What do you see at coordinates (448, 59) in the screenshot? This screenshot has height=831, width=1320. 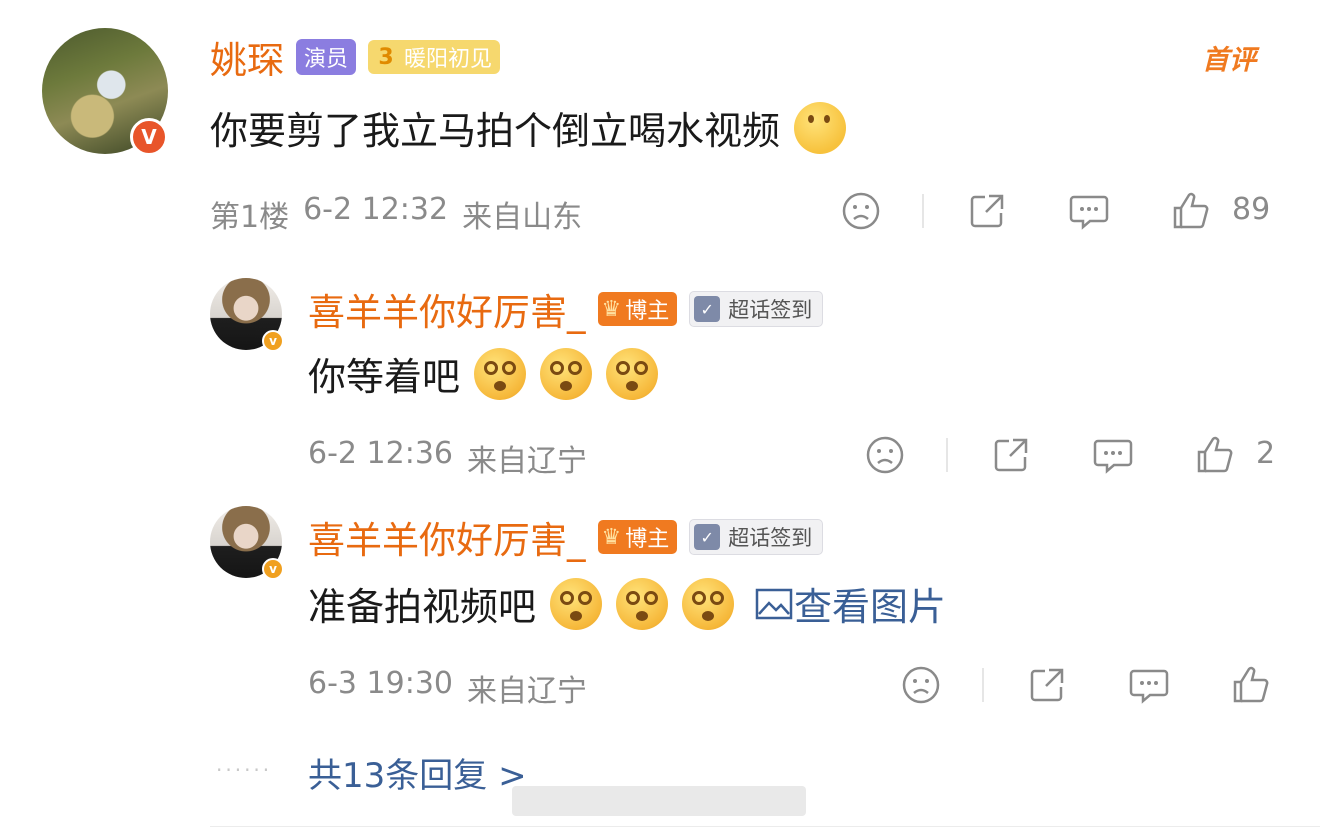 I see `level-label: 暖阳初见` at bounding box center [448, 59].